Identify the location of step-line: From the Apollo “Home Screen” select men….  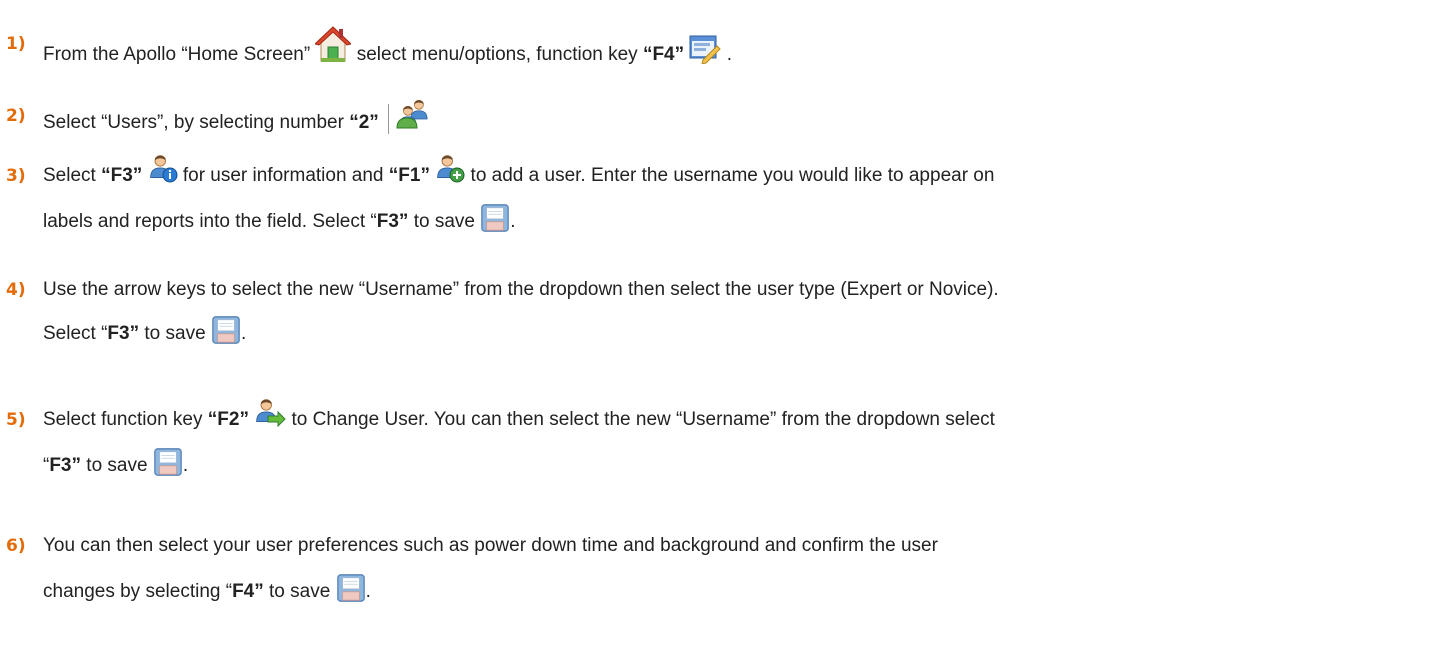
(387, 48).